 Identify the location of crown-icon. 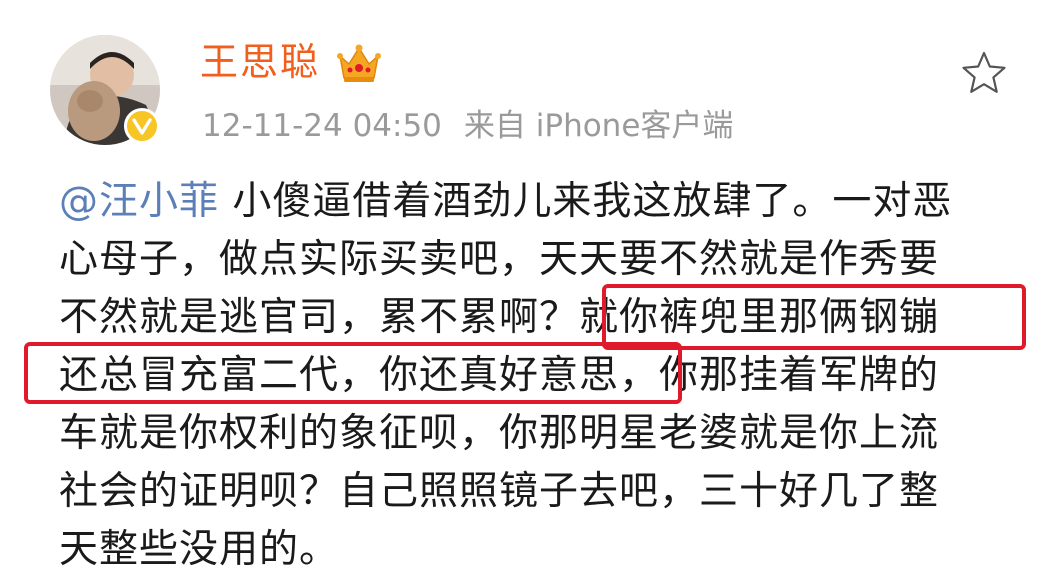
(359, 64).